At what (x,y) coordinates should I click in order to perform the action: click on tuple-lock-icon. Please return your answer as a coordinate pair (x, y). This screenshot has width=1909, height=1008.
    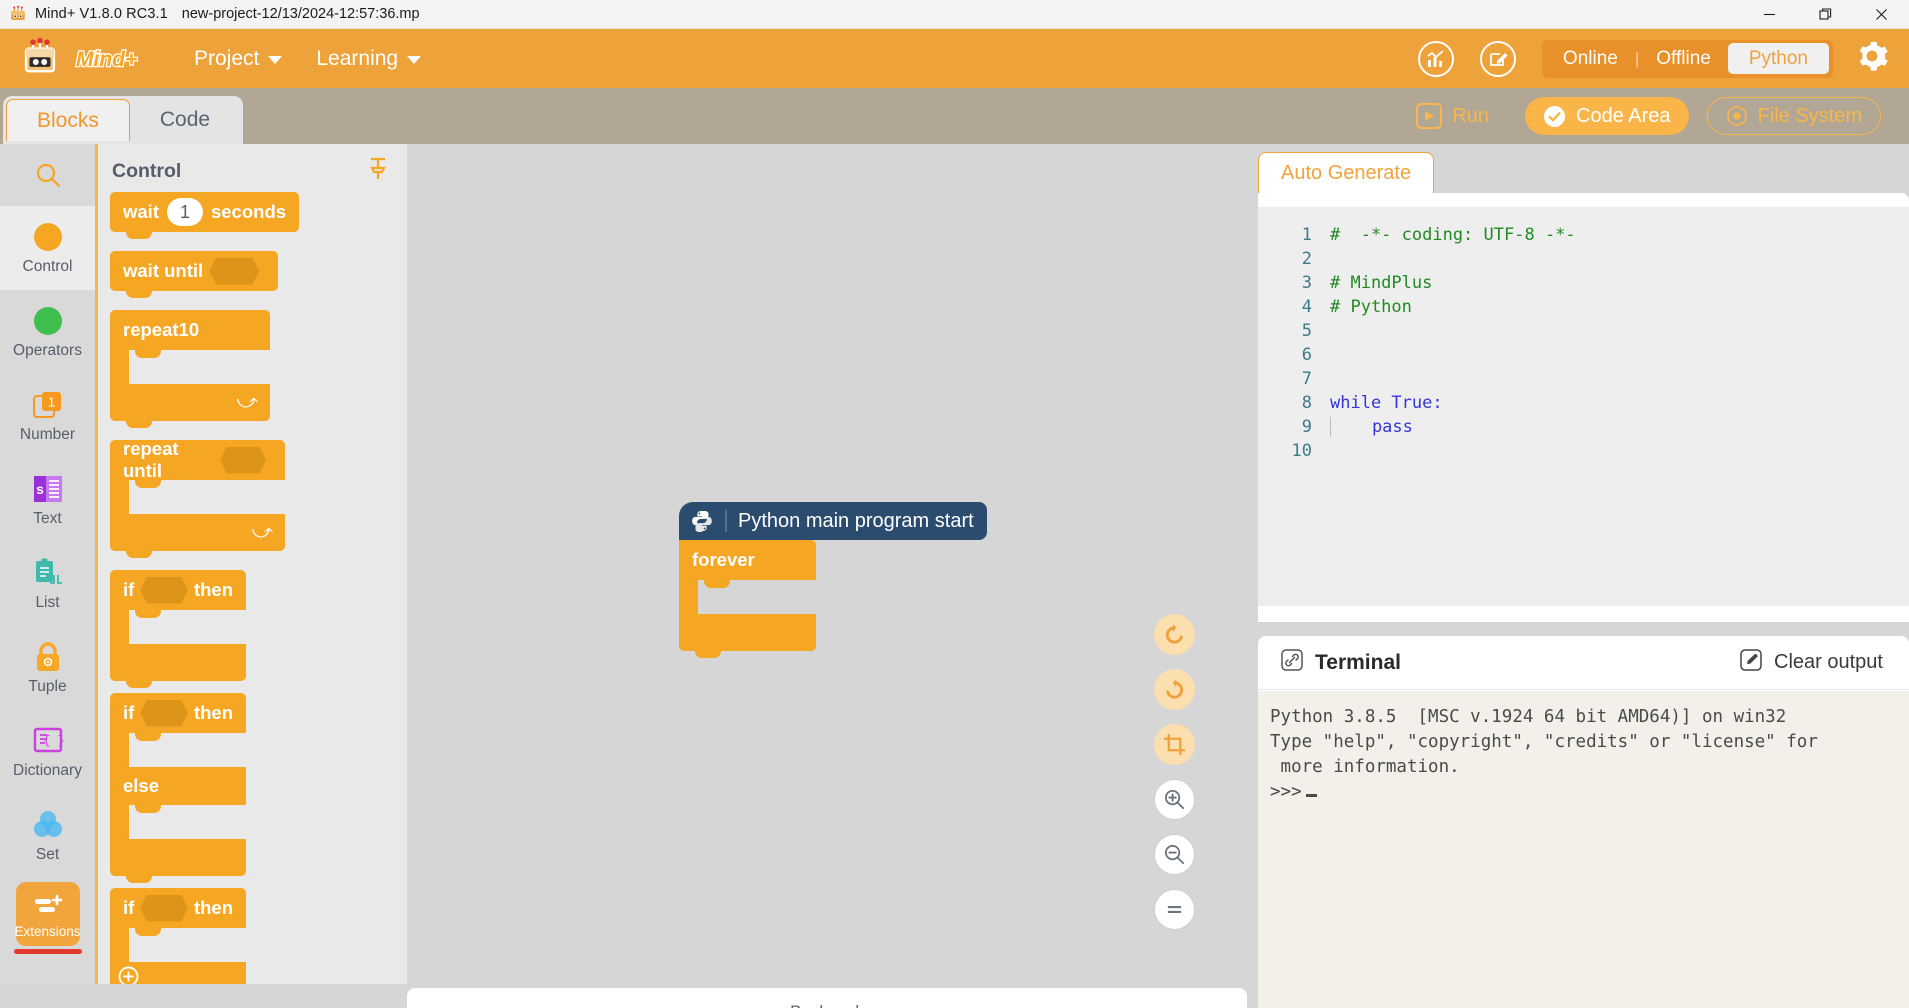
    Looking at the image, I should click on (47, 656).